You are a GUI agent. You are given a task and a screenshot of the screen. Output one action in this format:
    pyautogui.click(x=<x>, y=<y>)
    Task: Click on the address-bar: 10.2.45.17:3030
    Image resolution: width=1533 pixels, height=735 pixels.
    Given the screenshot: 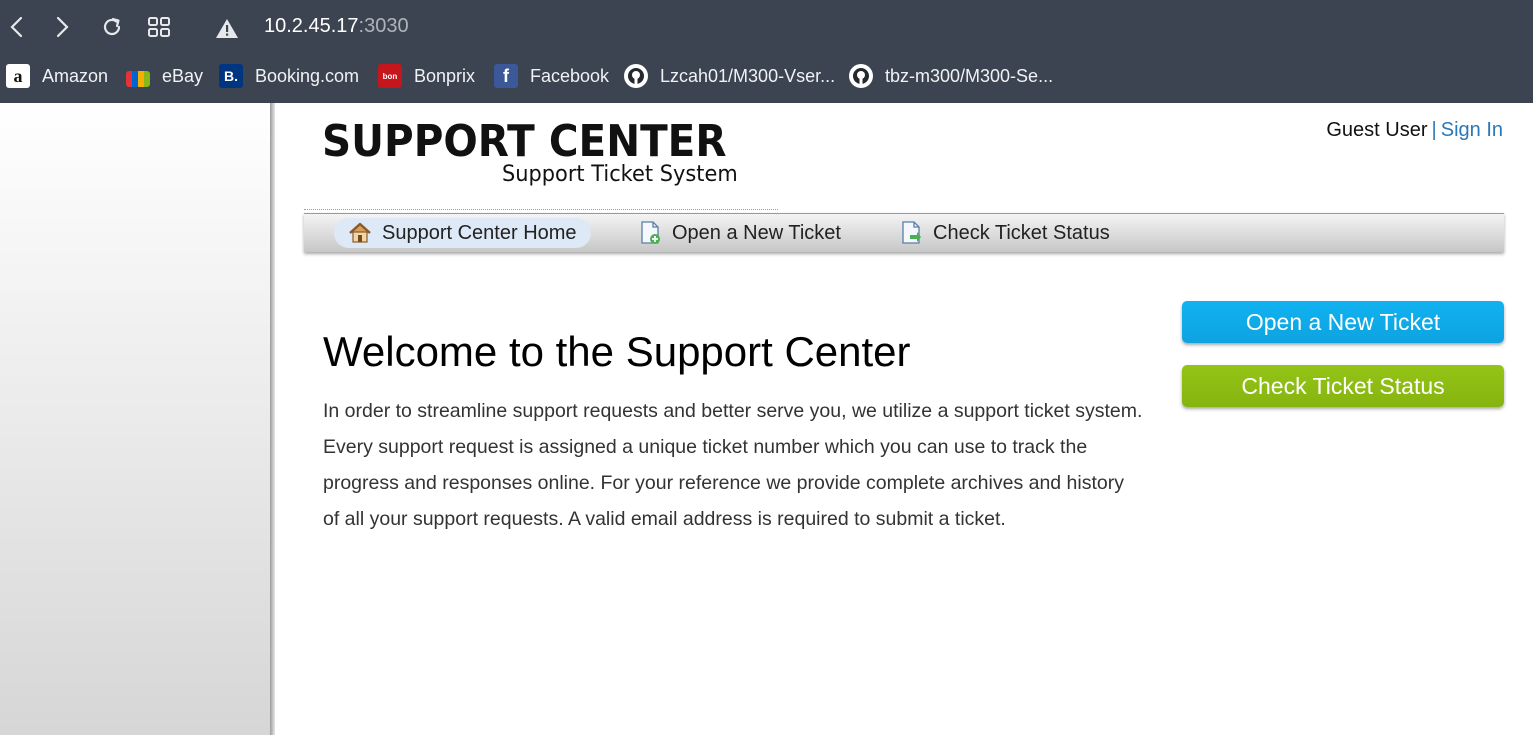 What is the action you would take?
    pyautogui.click(x=336, y=26)
    